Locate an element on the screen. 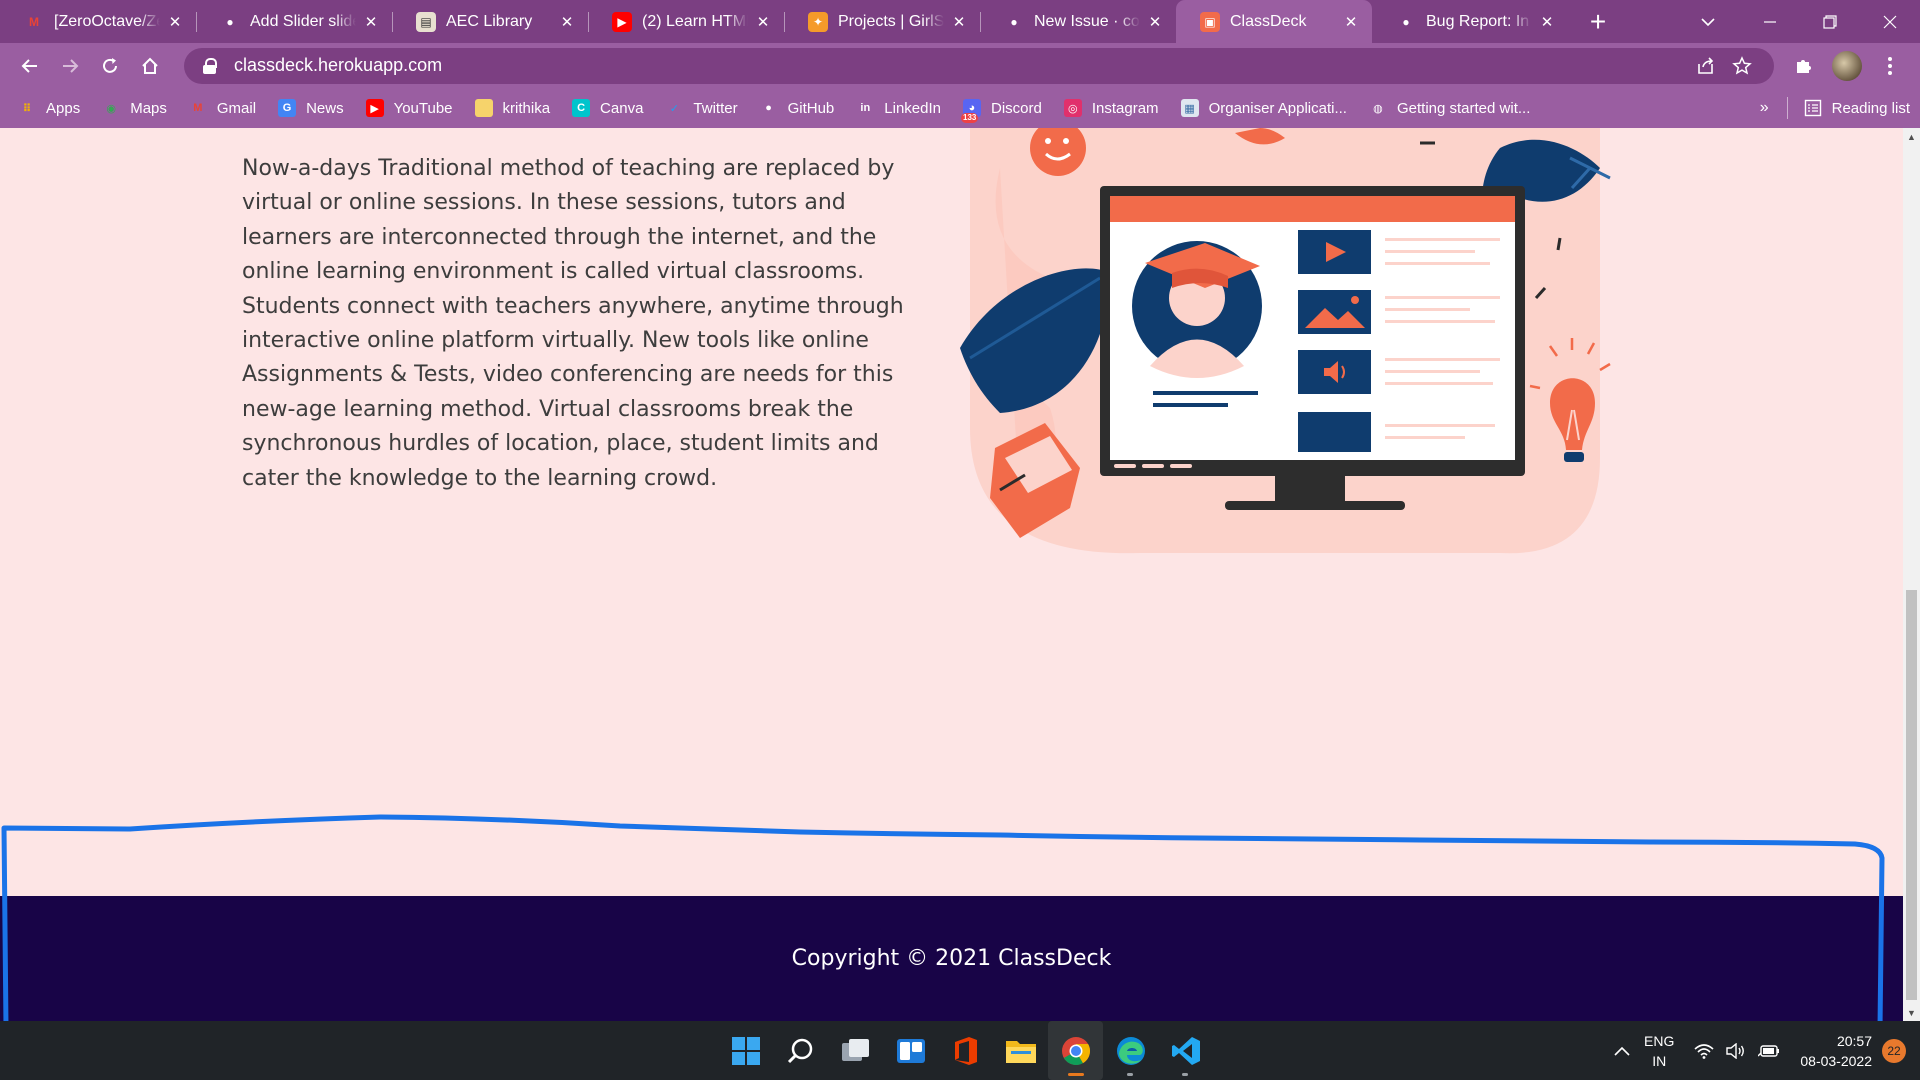 The height and width of the screenshot is (1080, 1920). battery-button is located at coordinates (1769, 1051).